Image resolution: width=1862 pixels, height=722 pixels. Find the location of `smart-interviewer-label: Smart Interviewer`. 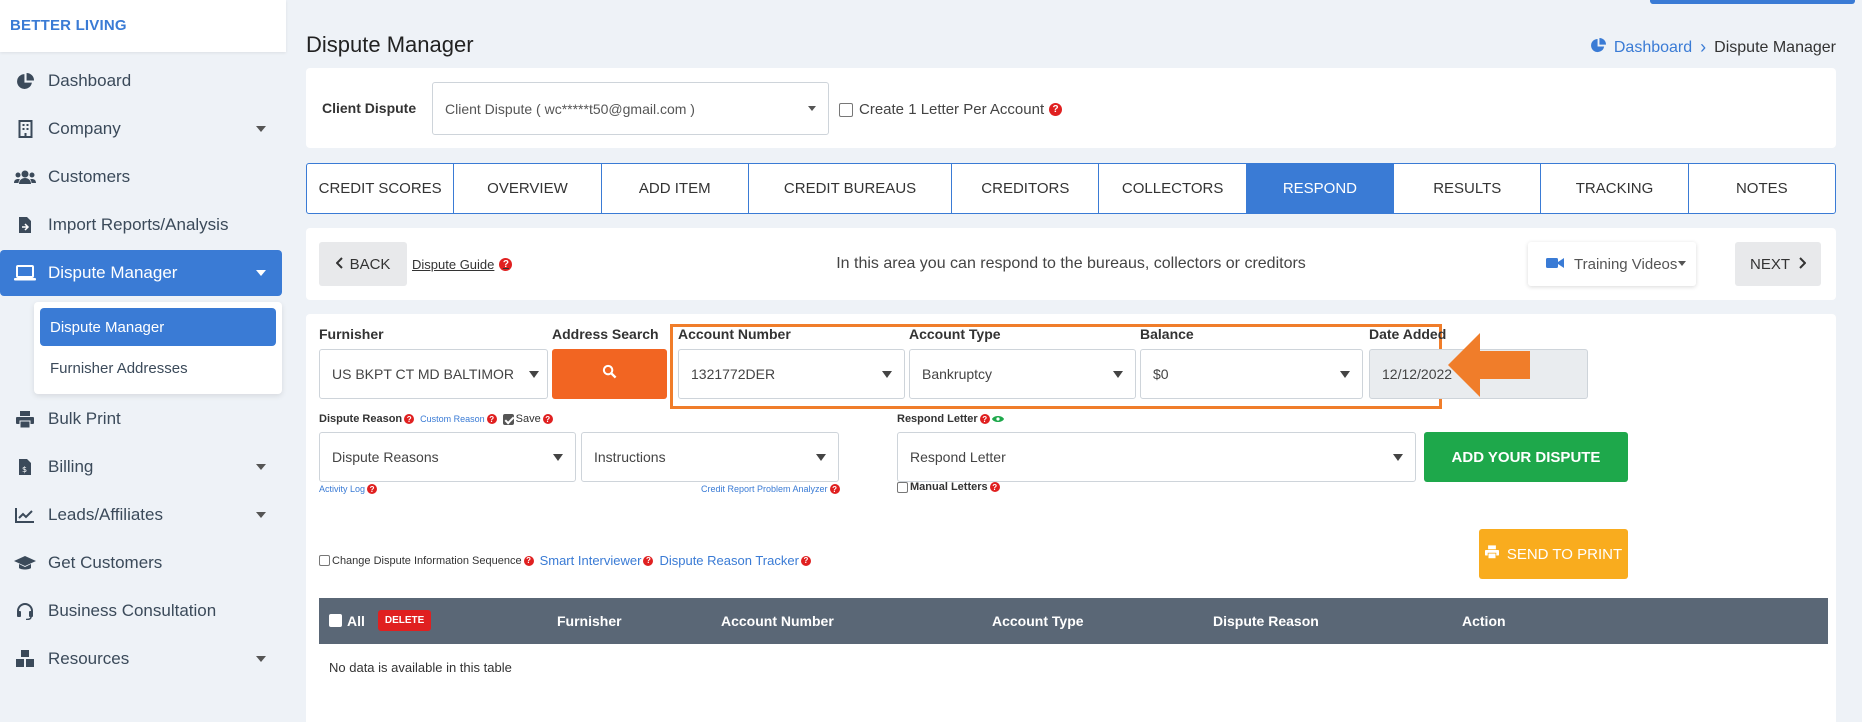

smart-interviewer-label: Smart Interviewer is located at coordinates (590, 560).